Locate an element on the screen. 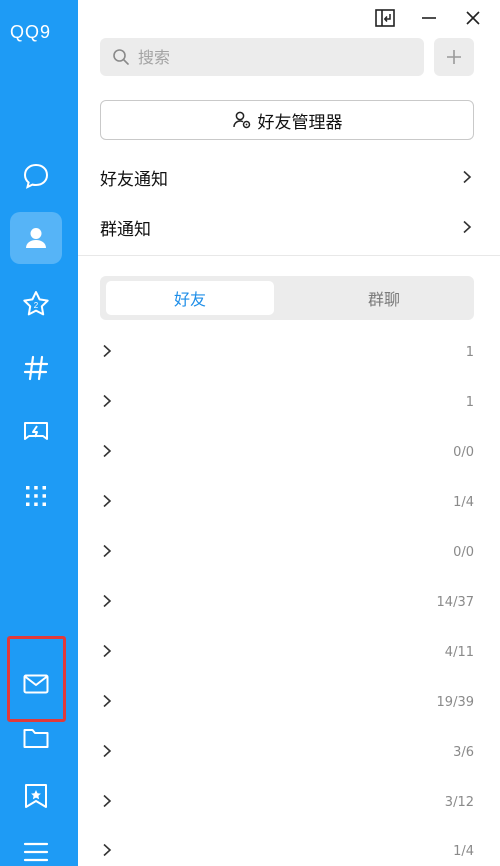  close-icon is located at coordinates (473, 18).